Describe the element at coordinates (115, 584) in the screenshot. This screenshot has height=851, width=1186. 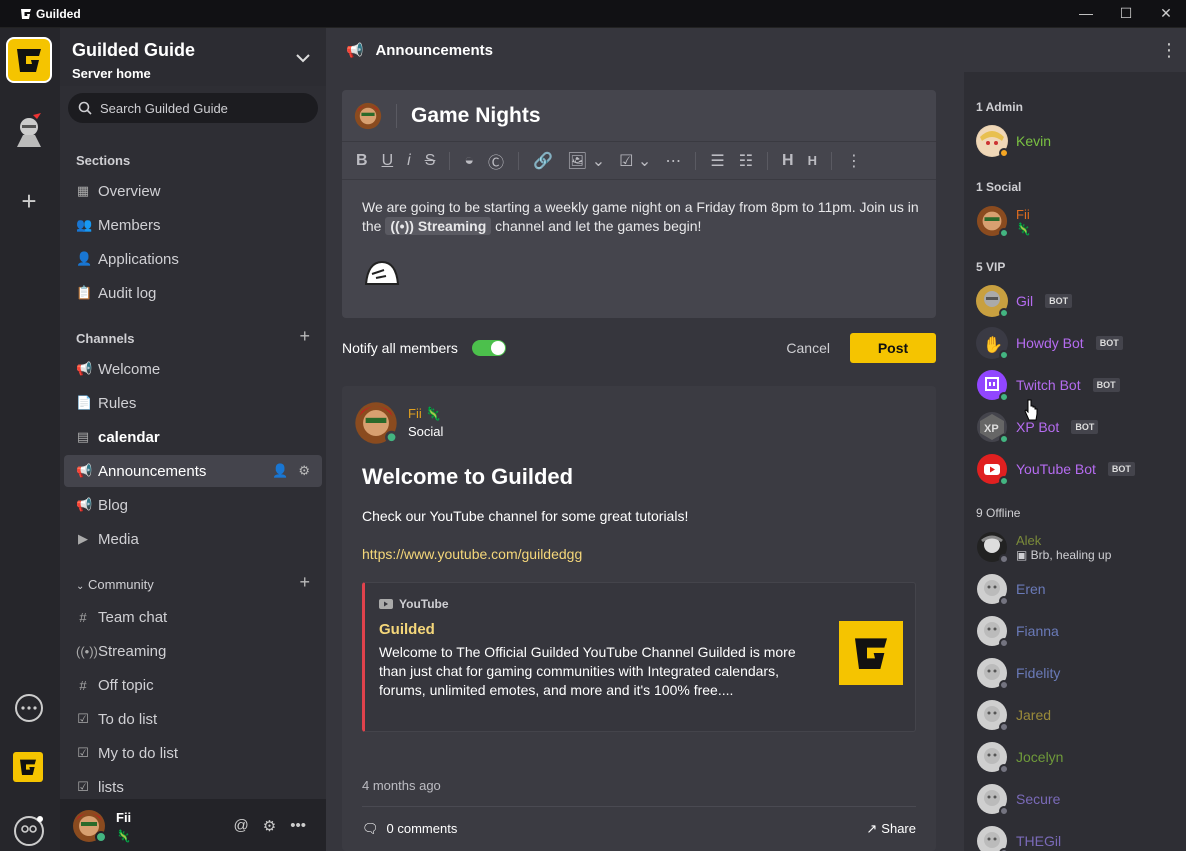
I see `community-title: ⌄ Community` at that location.